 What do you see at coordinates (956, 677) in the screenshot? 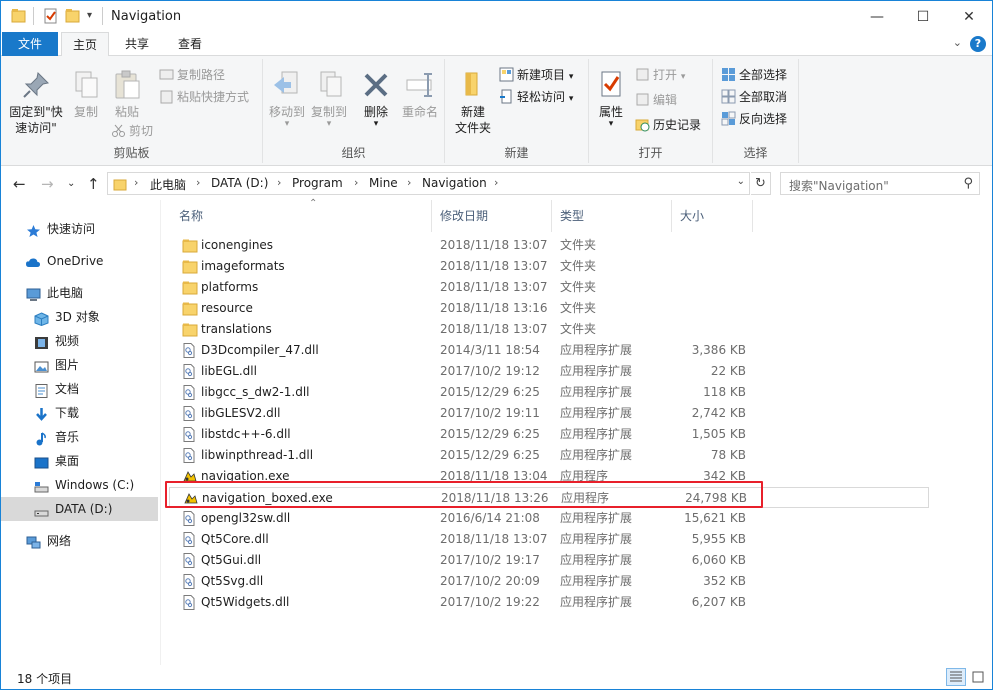
I see `details-view-icon` at bounding box center [956, 677].